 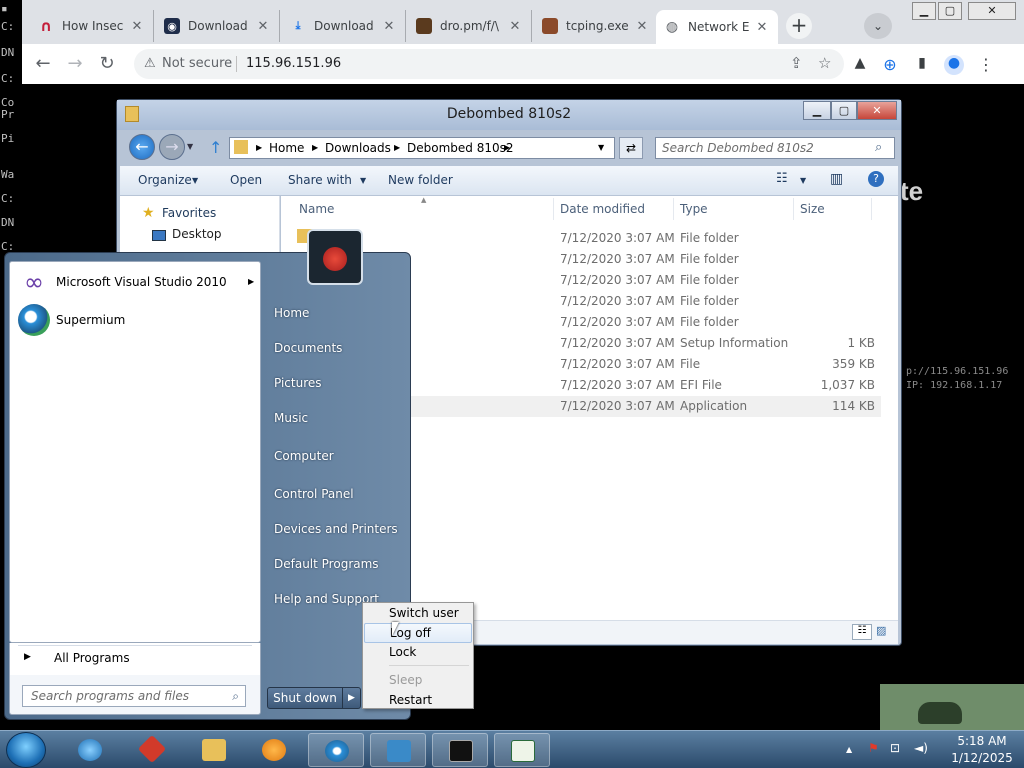 I want to click on program-supermium: Supermium, so click(x=136, y=320).